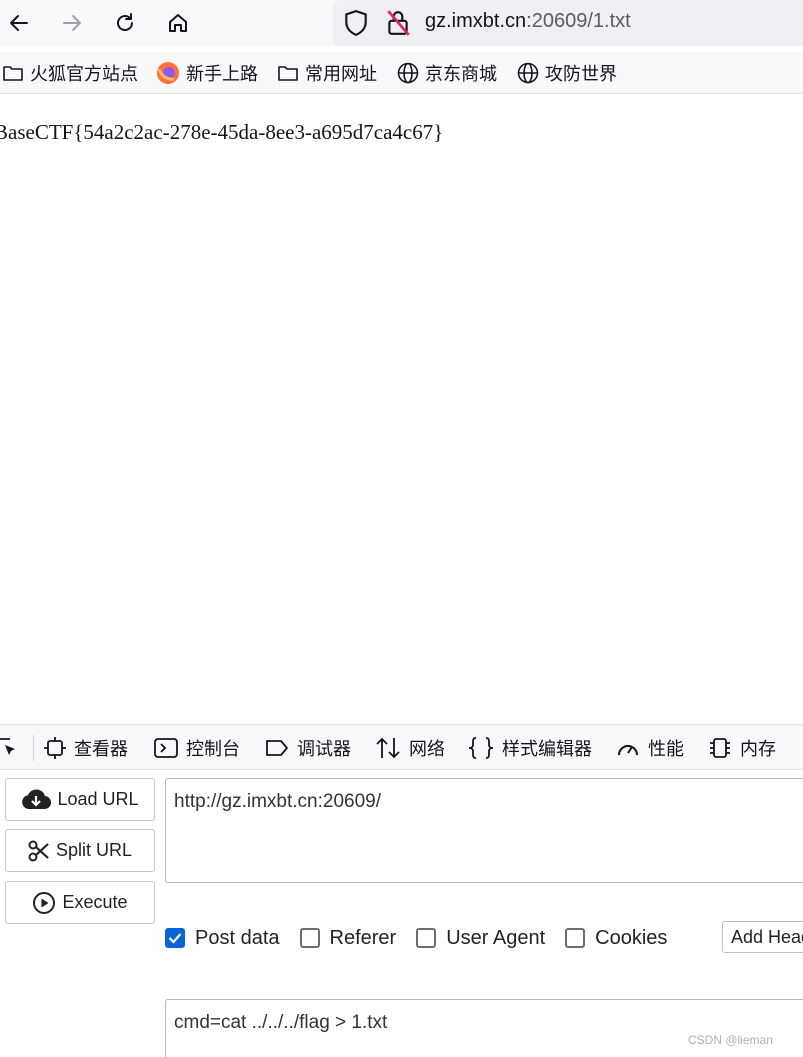  What do you see at coordinates (101, 749) in the screenshot?
I see `tab-label: 查看器` at bounding box center [101, 749].